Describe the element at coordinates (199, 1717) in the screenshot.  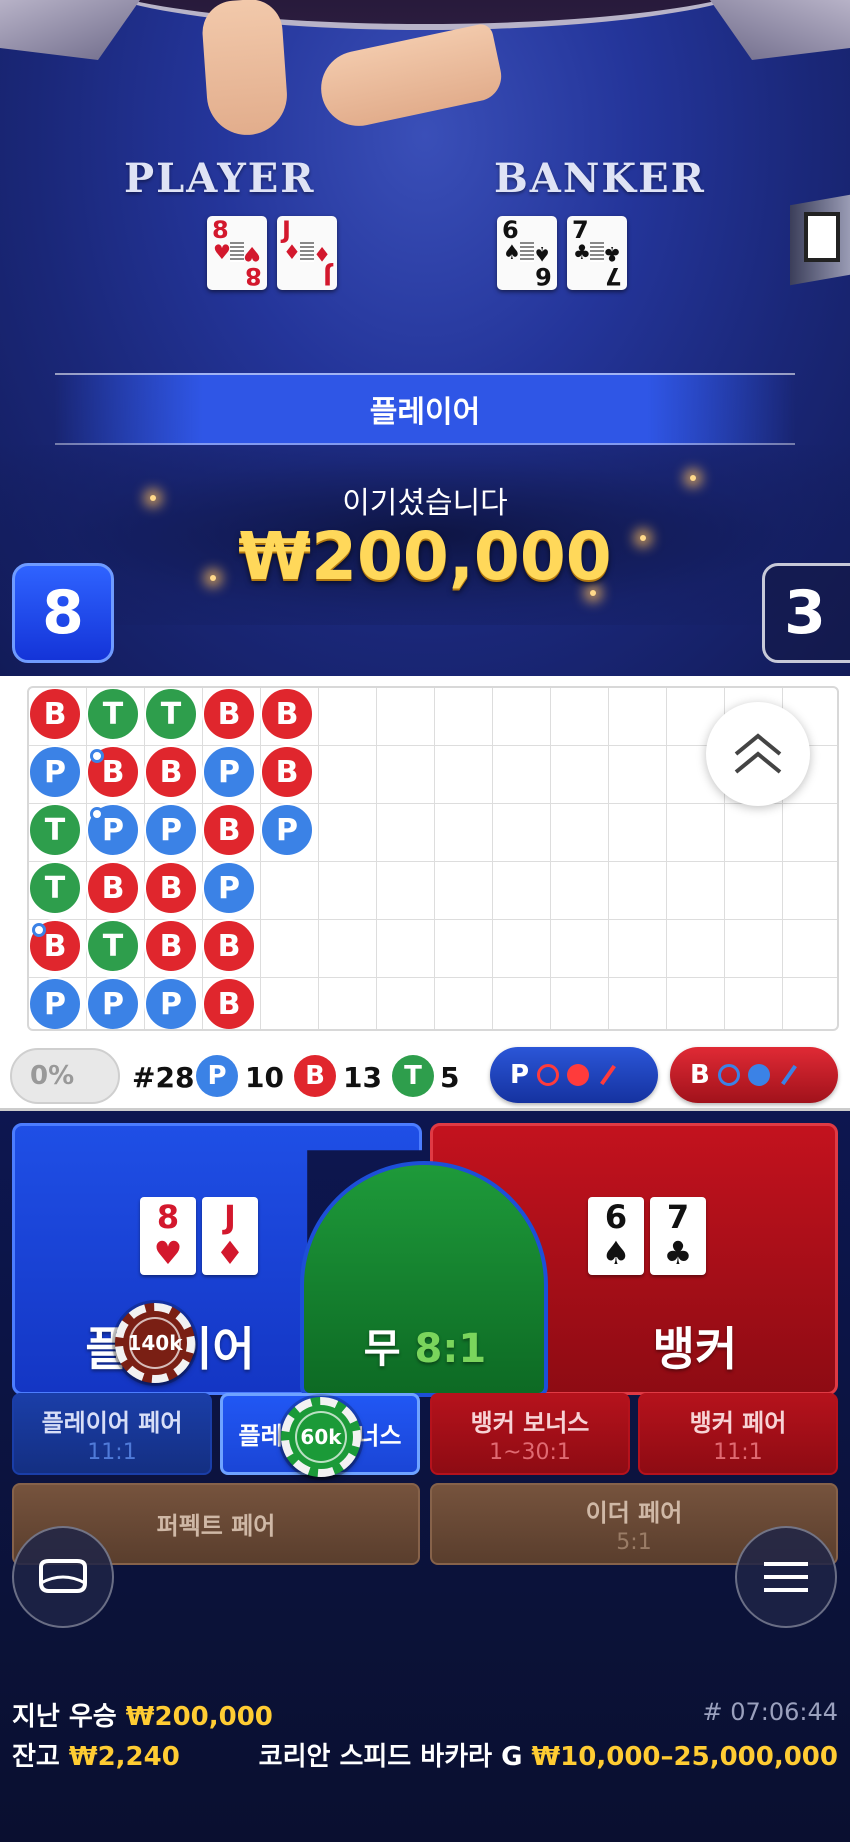
I see `last-win-amount: ₩200,000` at that location.